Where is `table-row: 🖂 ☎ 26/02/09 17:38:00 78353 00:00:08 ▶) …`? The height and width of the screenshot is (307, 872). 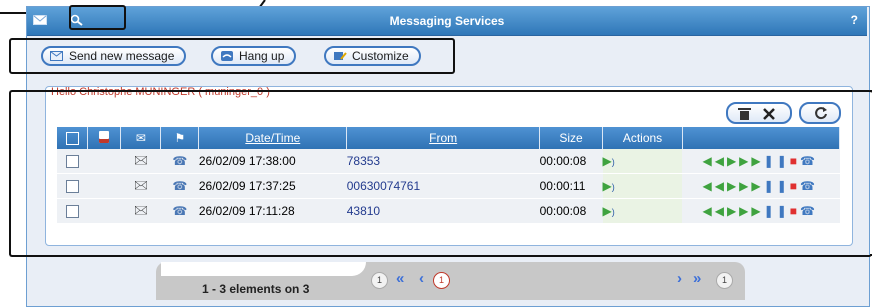 table-row: 🖂 ☎ 26/02/09 17:38:00 78353 00:00:08 ▶) … is located at coordinates (448, 161).